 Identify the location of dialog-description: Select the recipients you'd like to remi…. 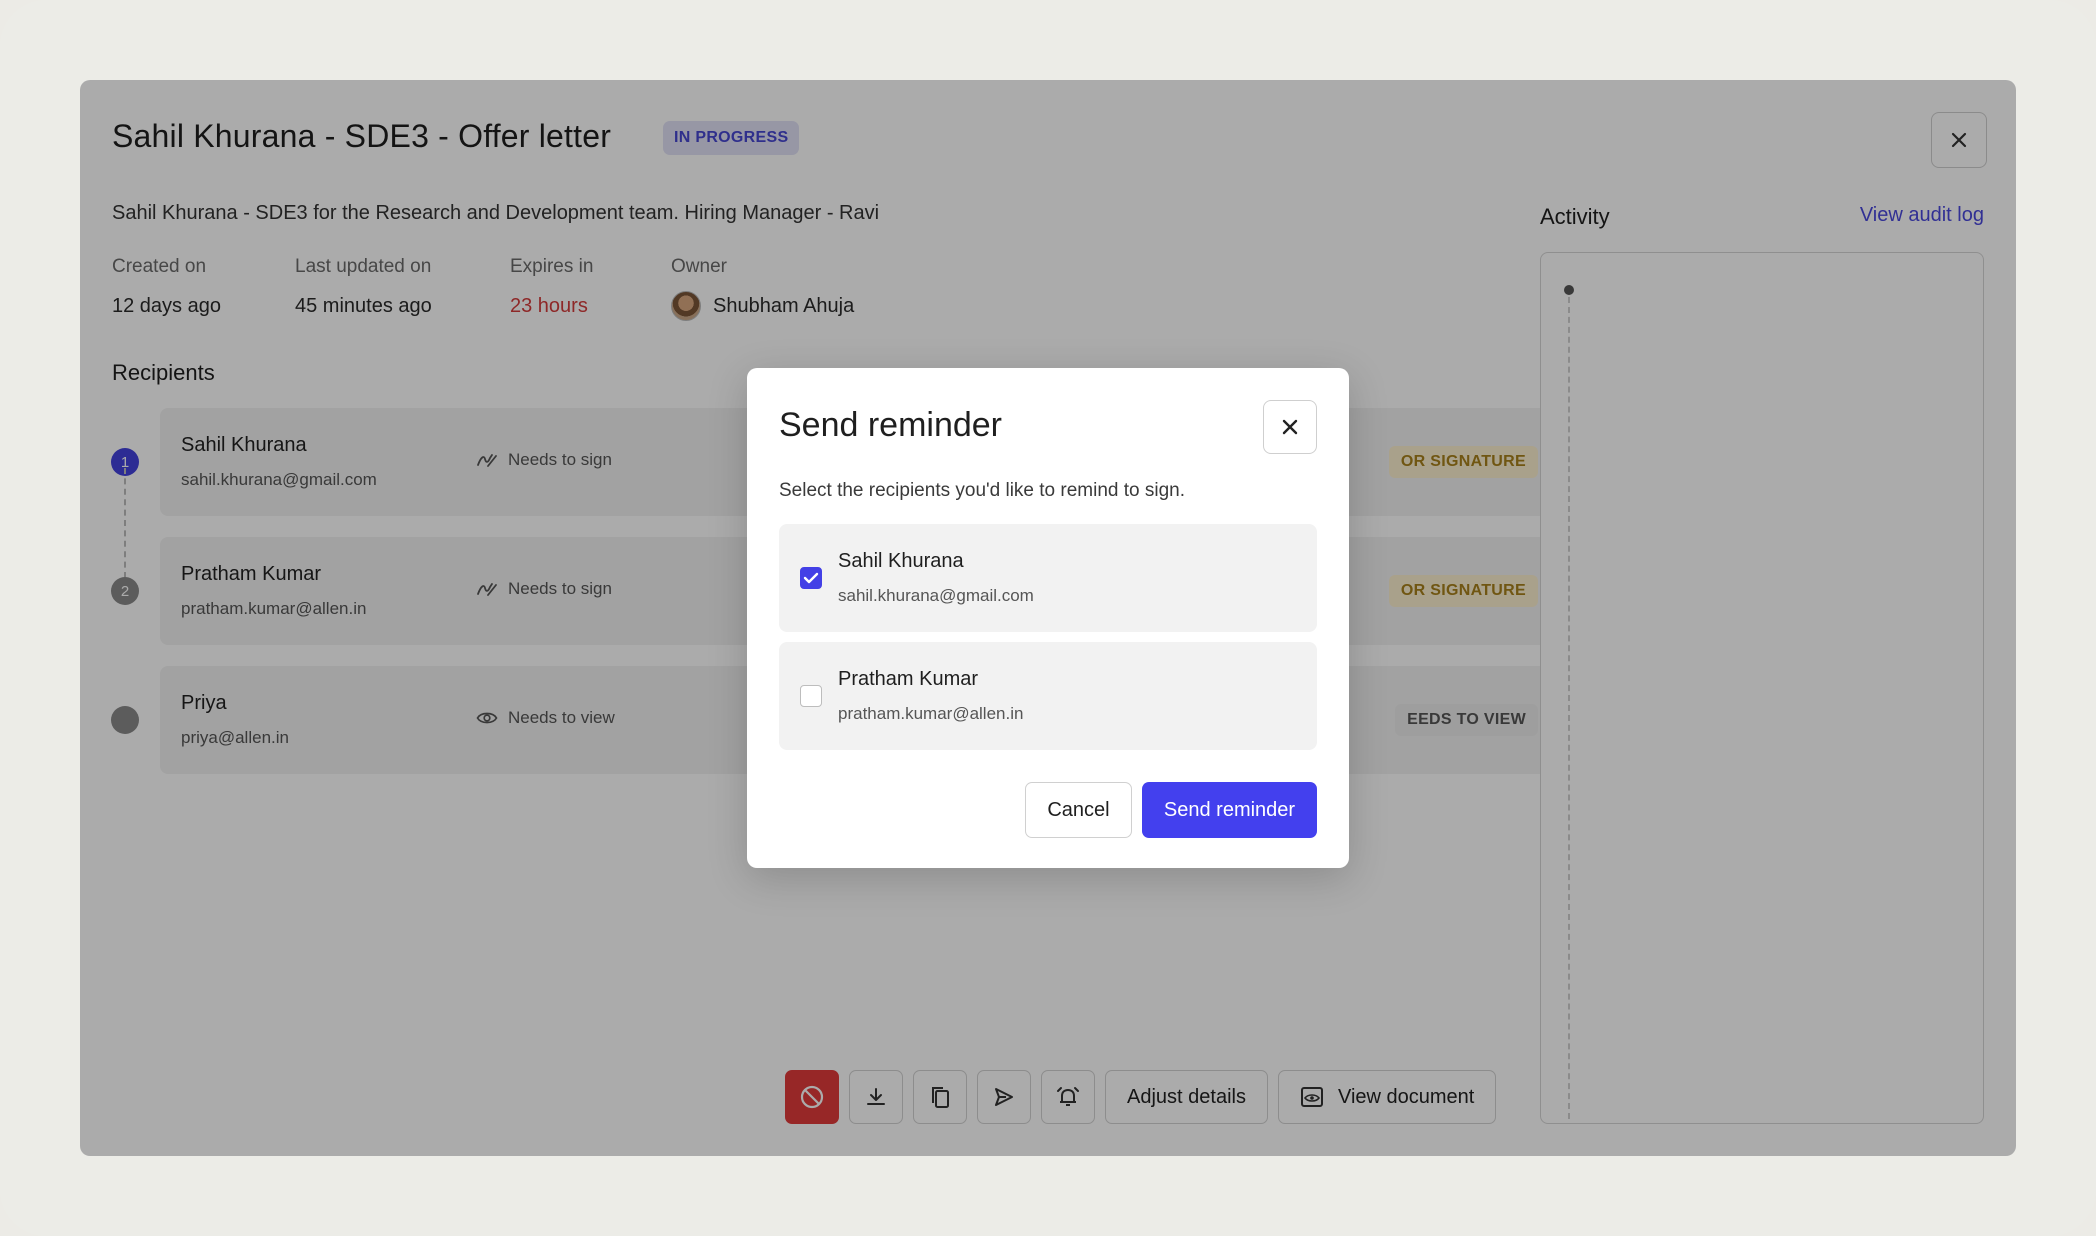
(982, 490).